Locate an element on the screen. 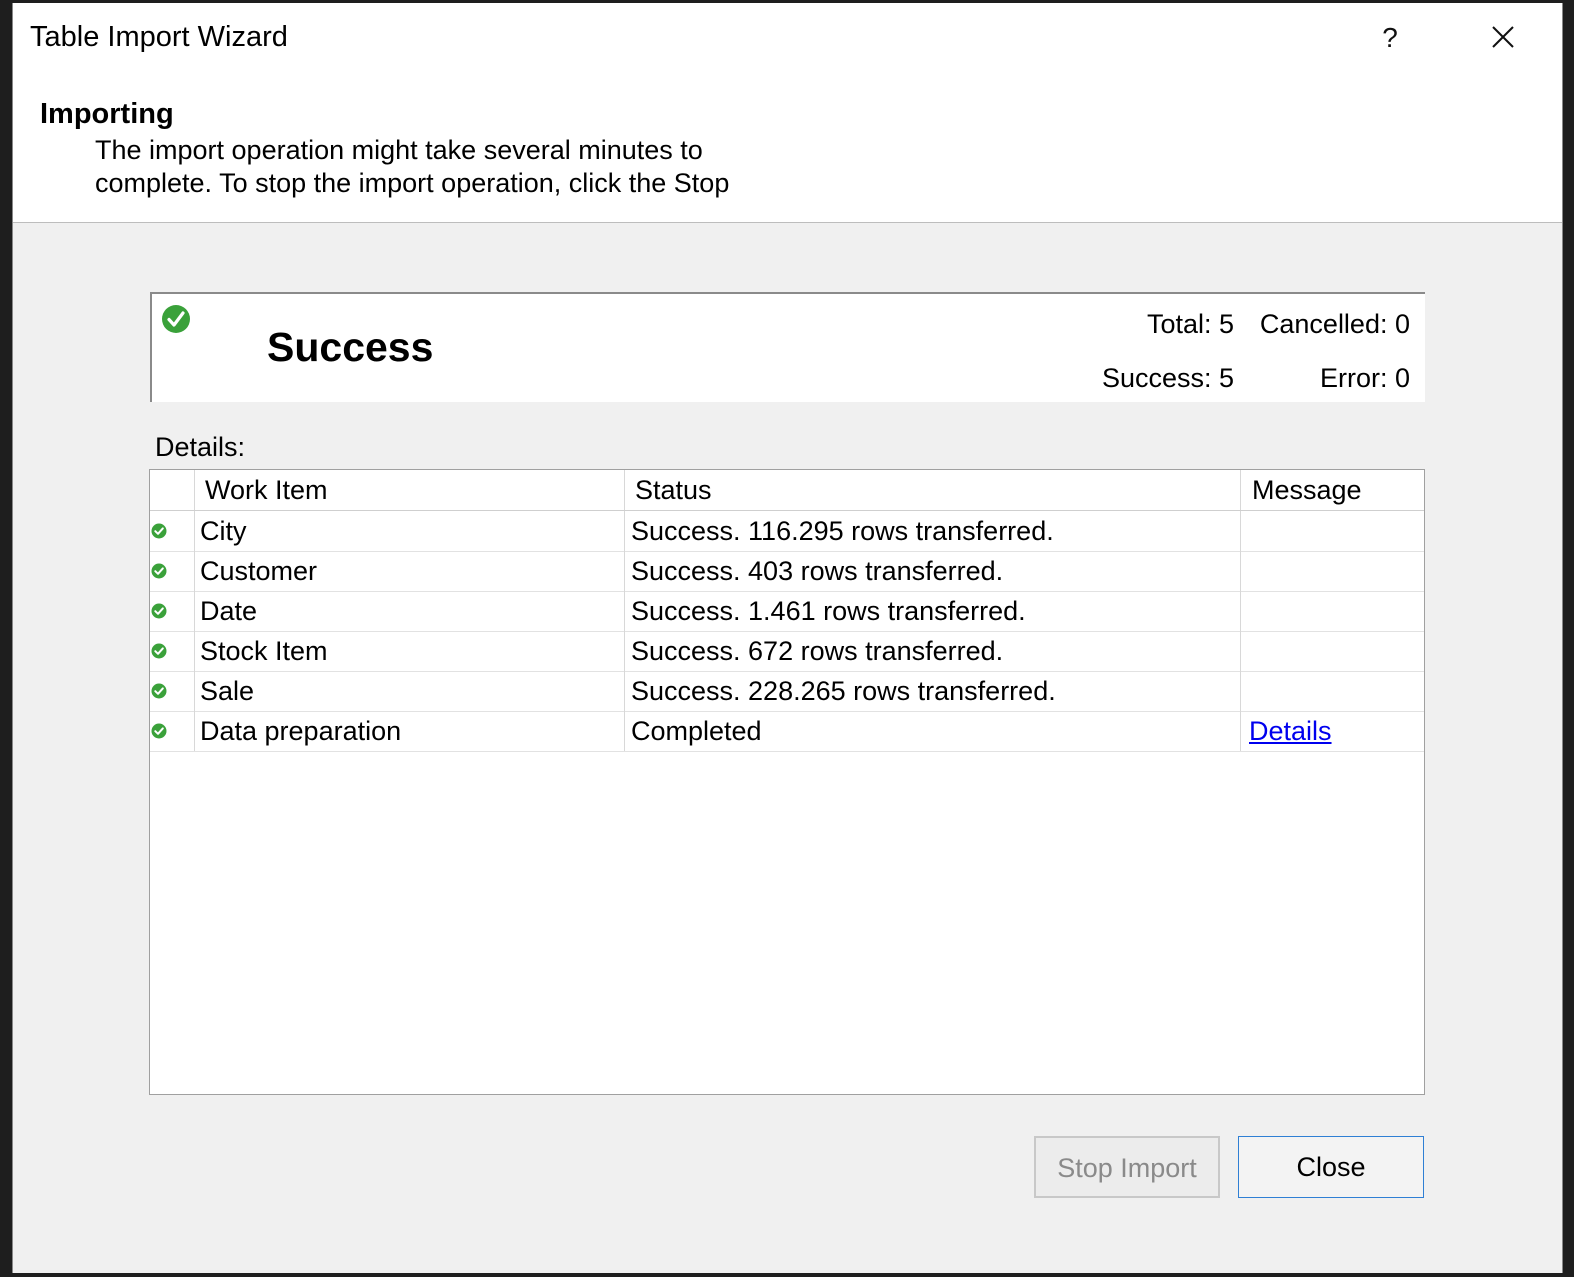  work-item-cell: Stock Item is located at coordinates (410, 651).